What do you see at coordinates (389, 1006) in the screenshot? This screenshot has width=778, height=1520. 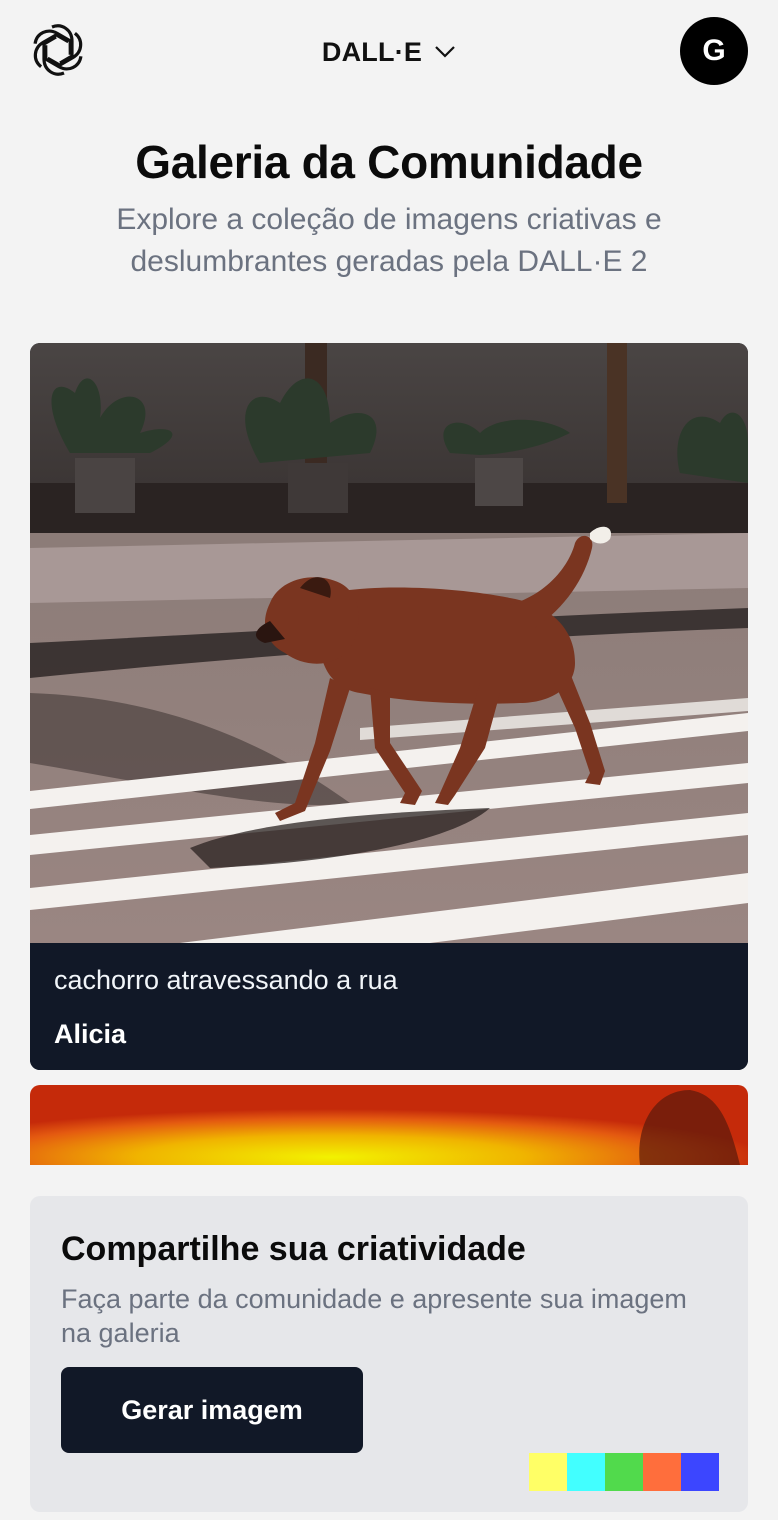 I see `card-caption: cachorro atravessando a rua Alicia` at bounding box center [389, 1006].